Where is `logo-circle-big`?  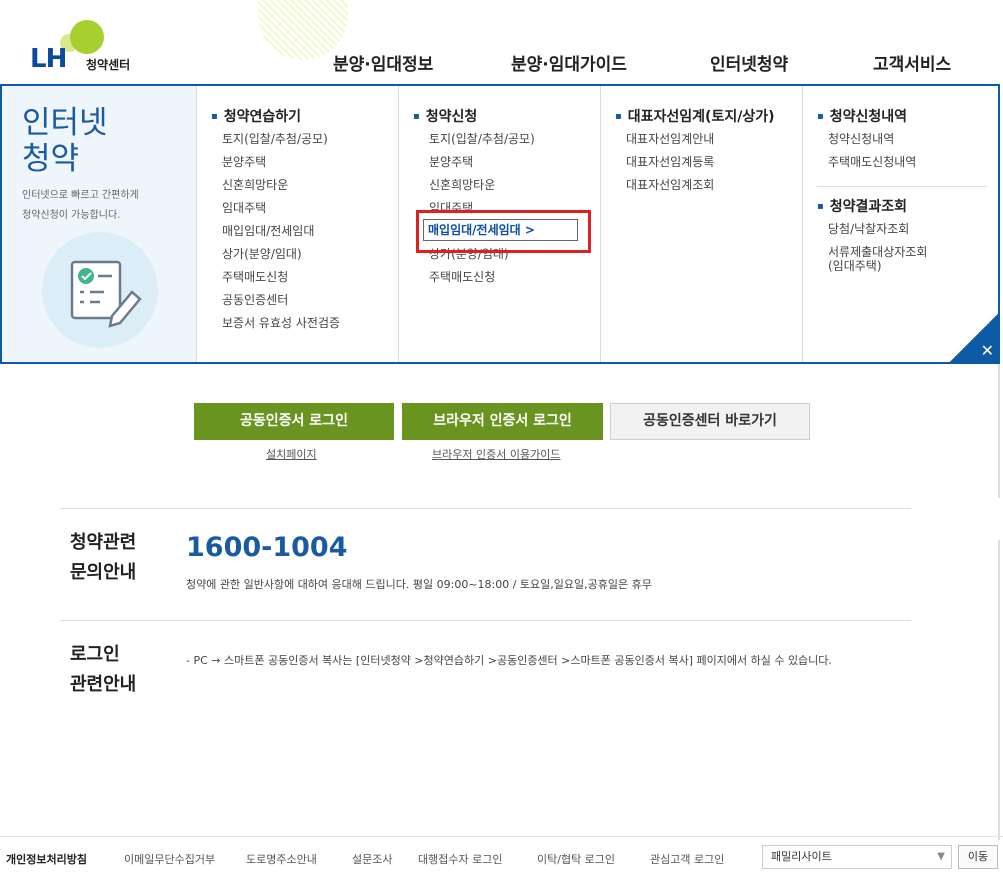 logo-circle-big is located at coordinates (87, 37).